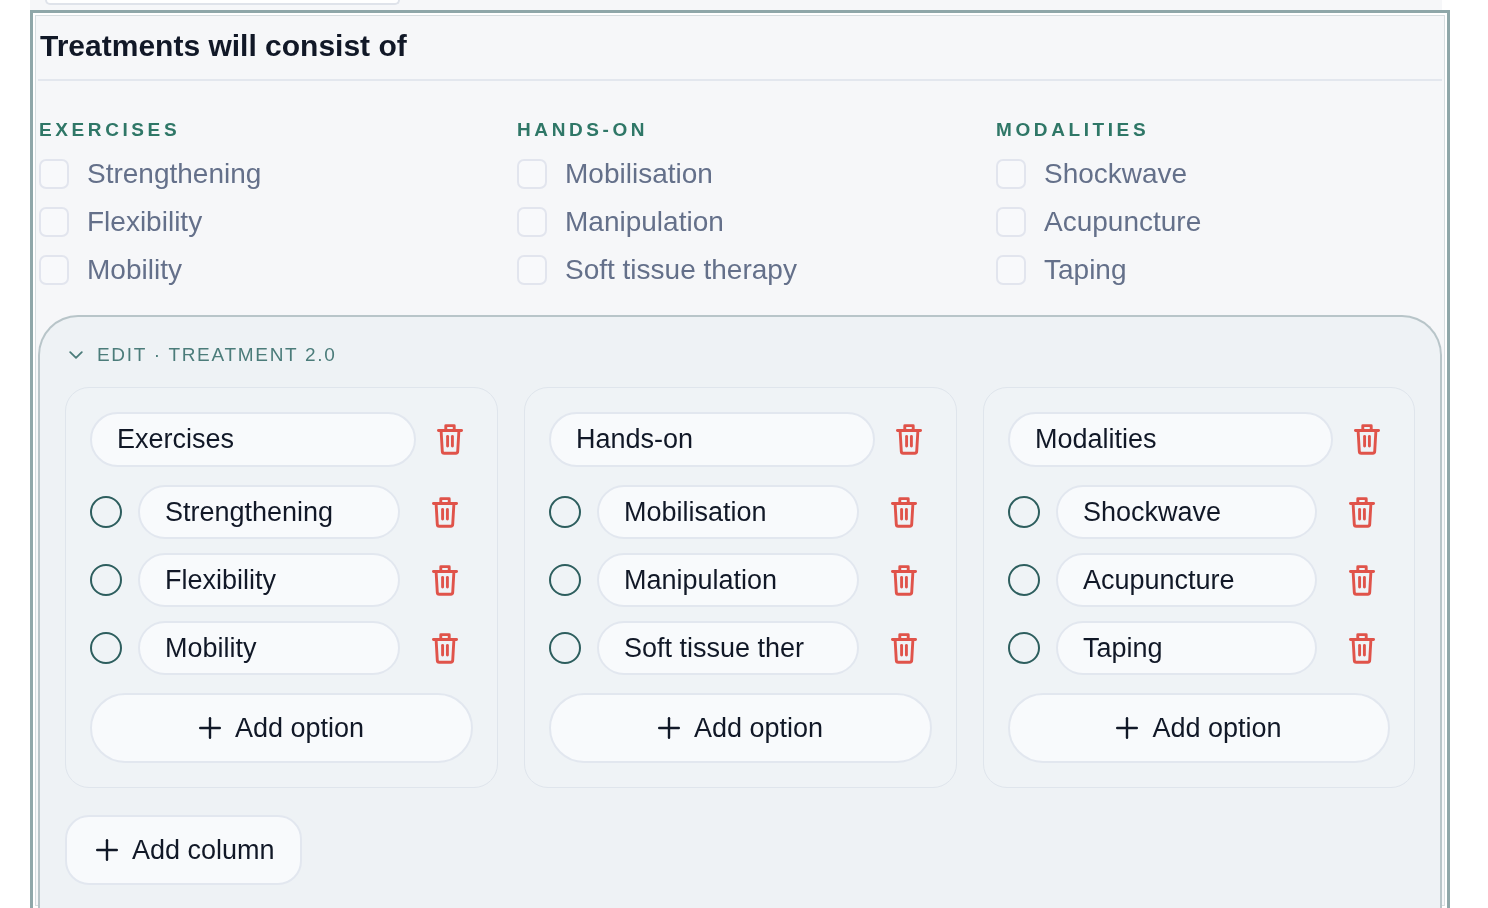  I want to click on checkbox-label: Manipulation, so click(644, 222).